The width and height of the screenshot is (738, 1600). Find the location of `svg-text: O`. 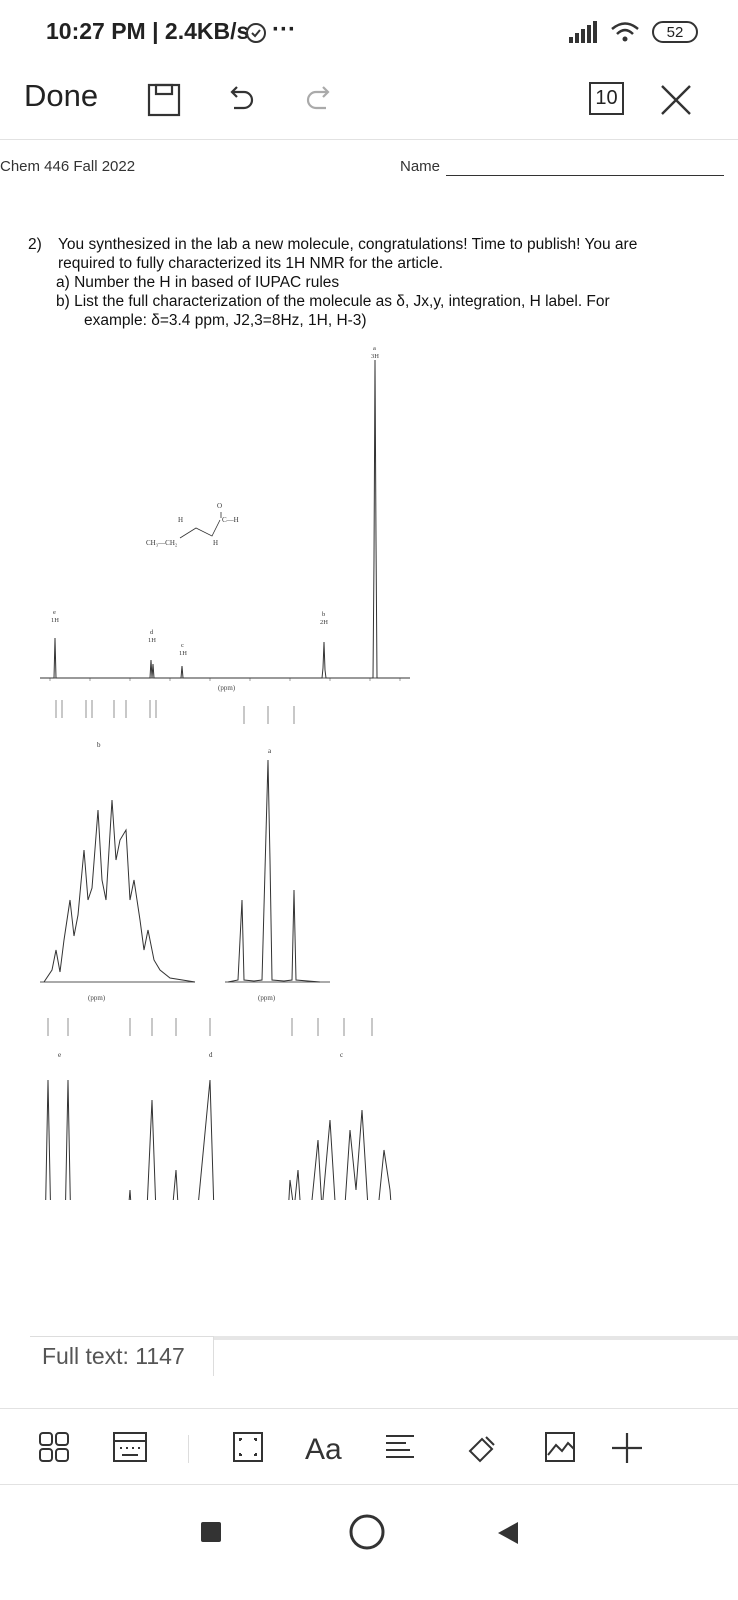

svg-text: O is located at coordinates (219, 506).